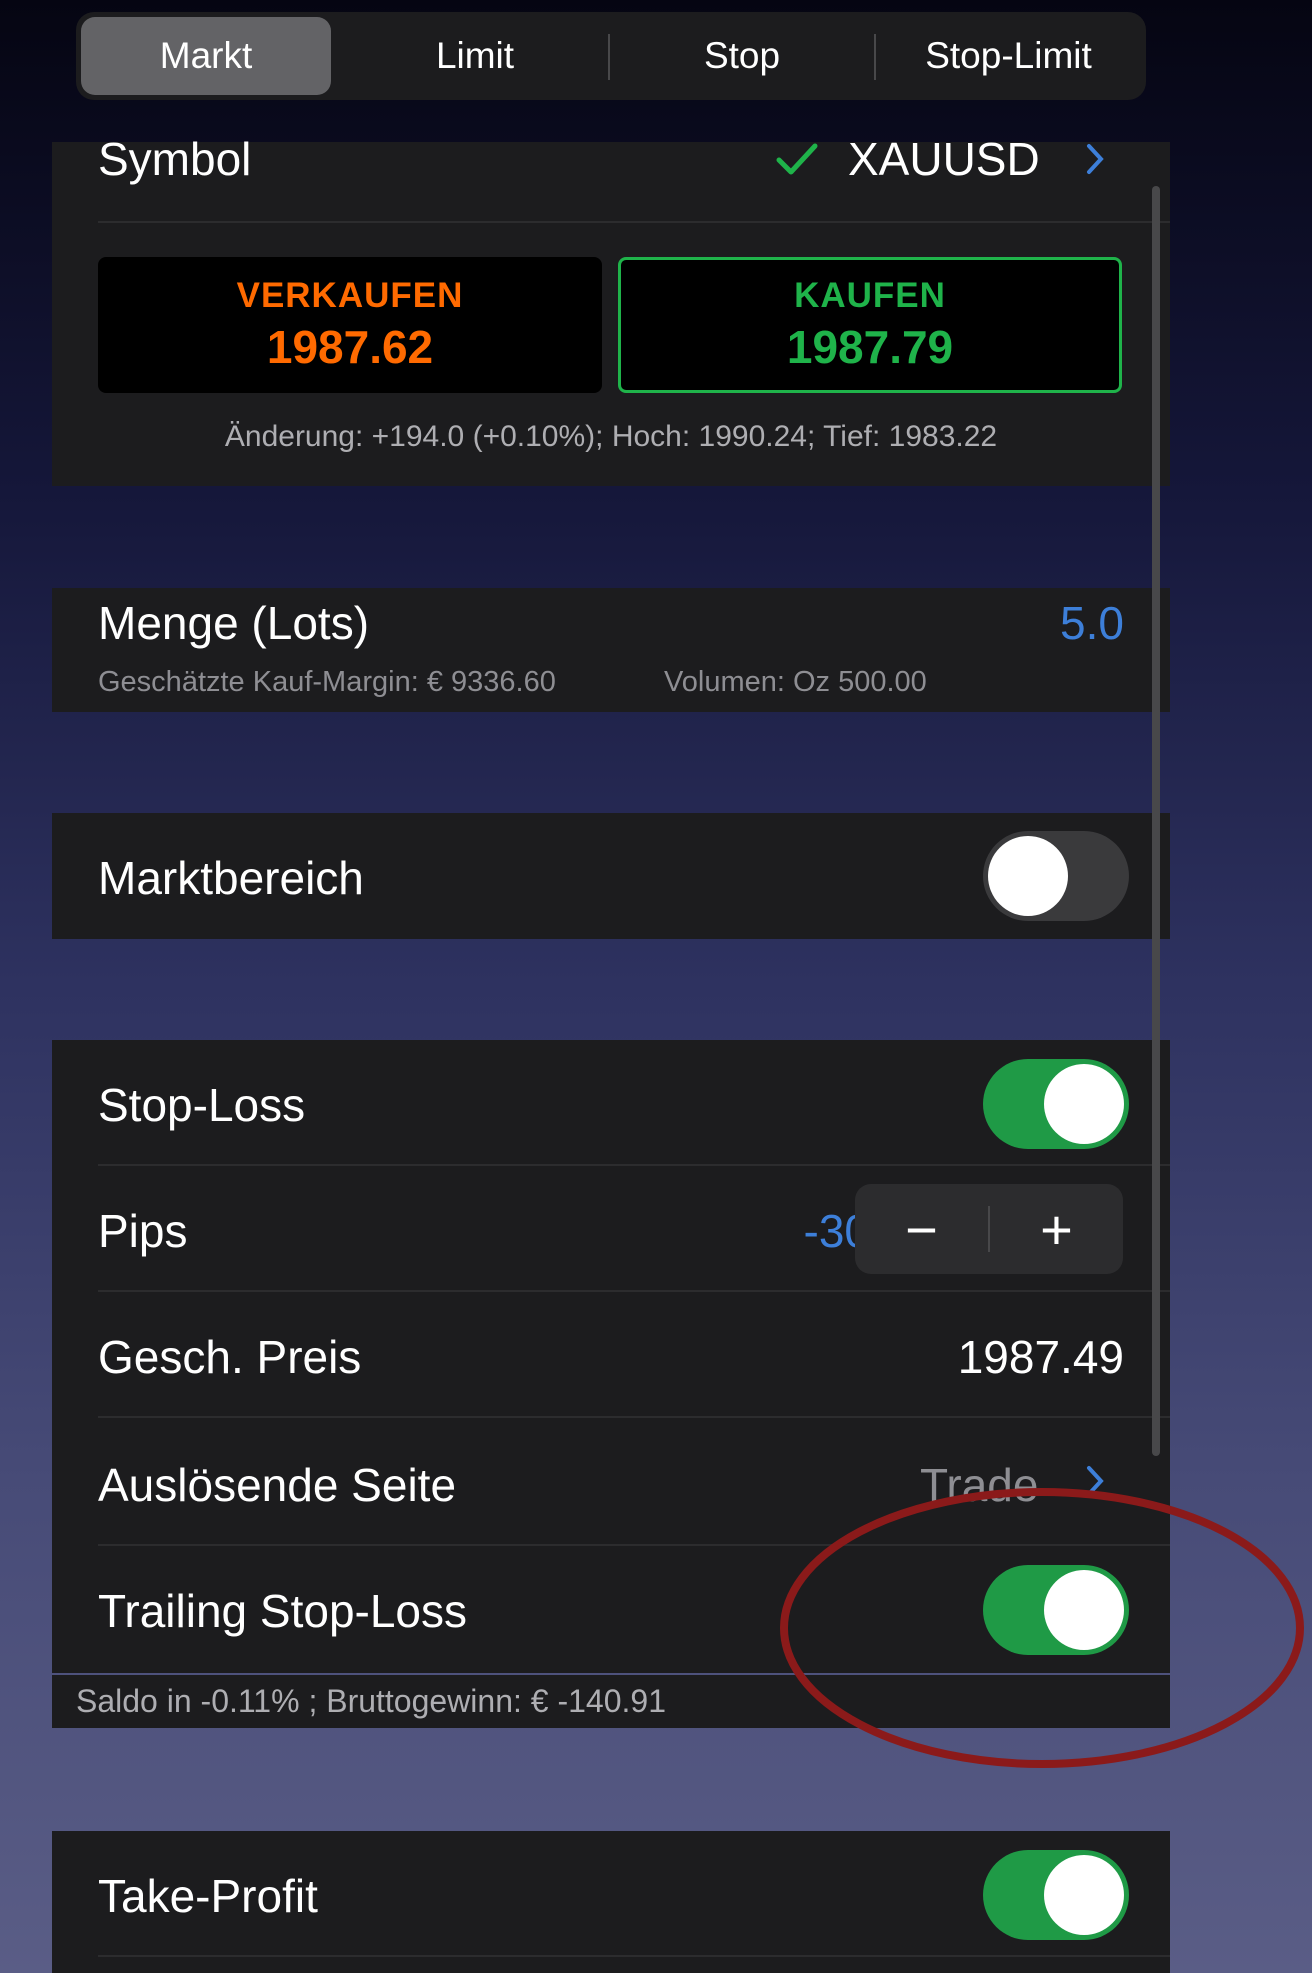 The image size is (1312, 1973). I want to click on take-profit-toggle, so click(1056, 1895).